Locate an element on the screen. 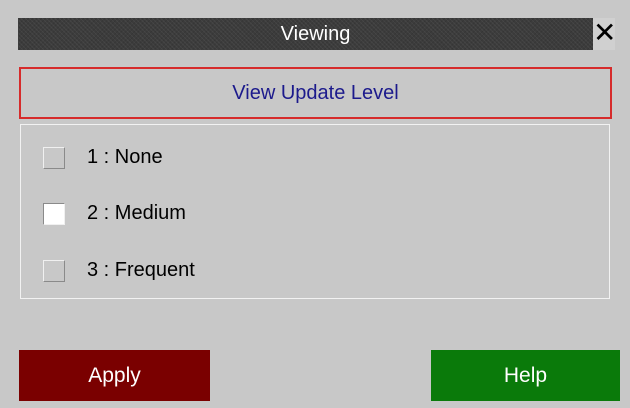  help-button: Help is located at coordinates (525, 375).